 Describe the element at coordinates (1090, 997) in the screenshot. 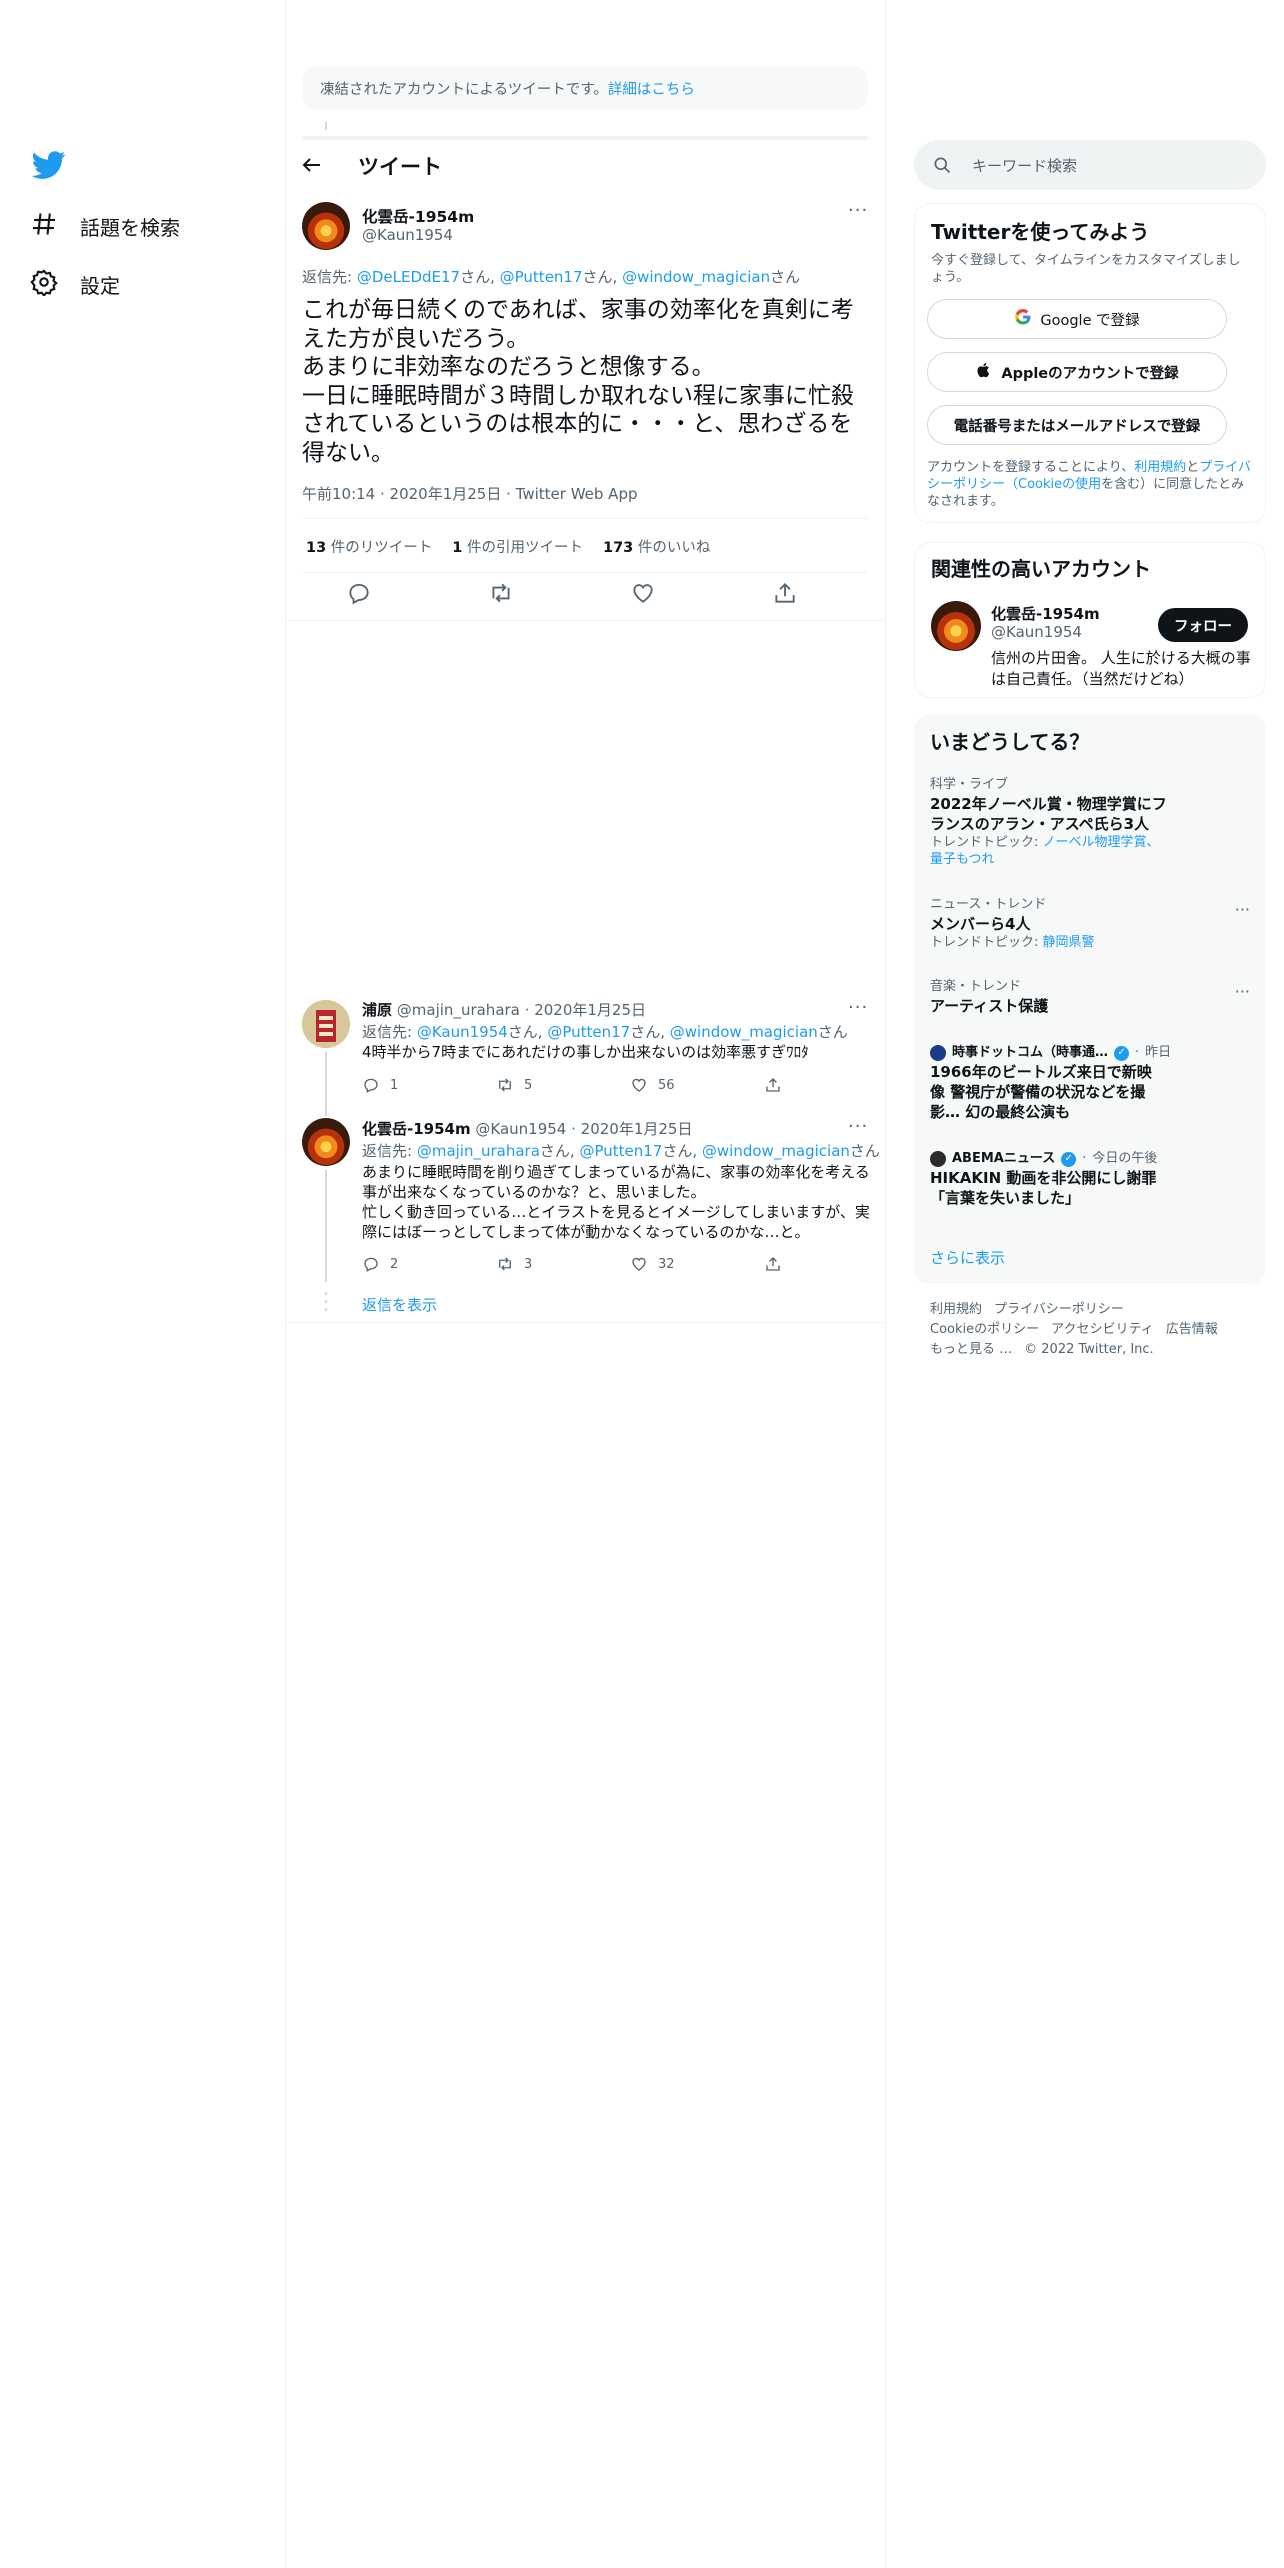

I see `trend-item: 音楽・トレンド アーティスト保護` at that location.